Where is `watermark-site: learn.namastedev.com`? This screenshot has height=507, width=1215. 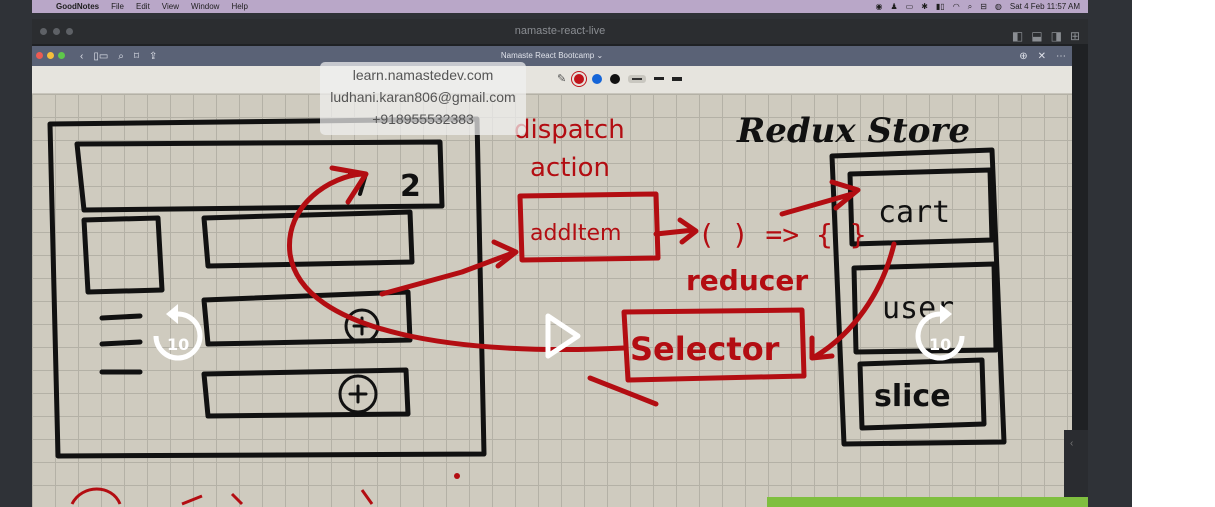
watermark-site: learn.namastedev.com is located at coordinates (423, 75).